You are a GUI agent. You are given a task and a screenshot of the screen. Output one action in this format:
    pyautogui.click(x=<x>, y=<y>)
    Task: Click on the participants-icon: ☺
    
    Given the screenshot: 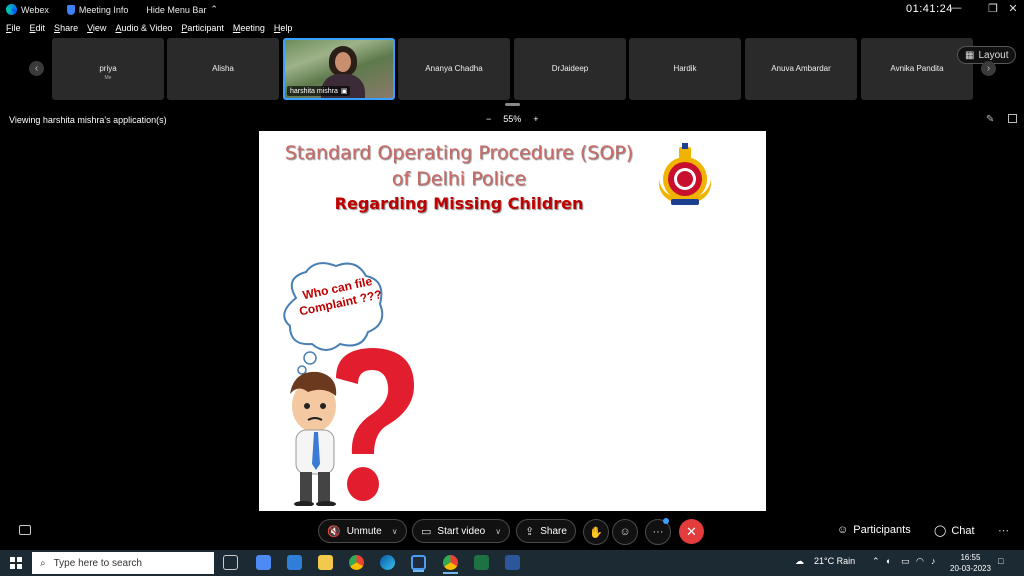 What is the action you would take?
    pyautogui.click(x=843, y=530)
    